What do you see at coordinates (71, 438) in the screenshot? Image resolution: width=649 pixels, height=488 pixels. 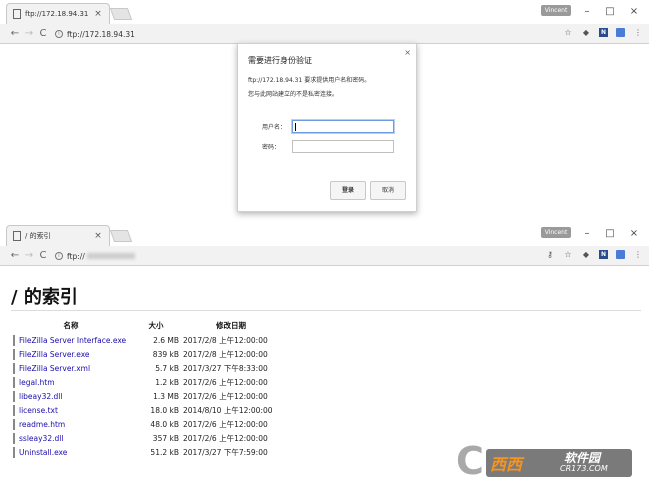 I see `file-name-cell: ssleay32.dll` at bounding box center [71, 438].